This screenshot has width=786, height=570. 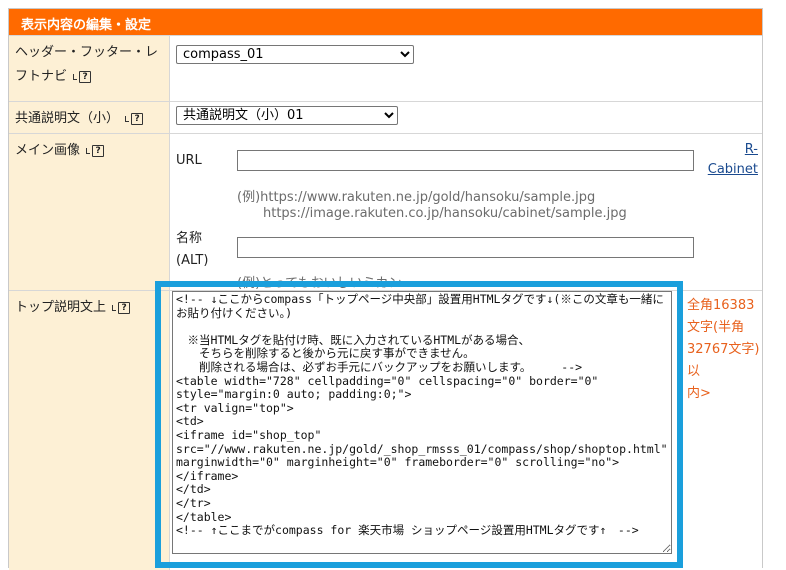 What do you see at coordinates (61, 307) in the screenshot?
I see `label-text: トップ説明文上` at bounding box center [61, 307].